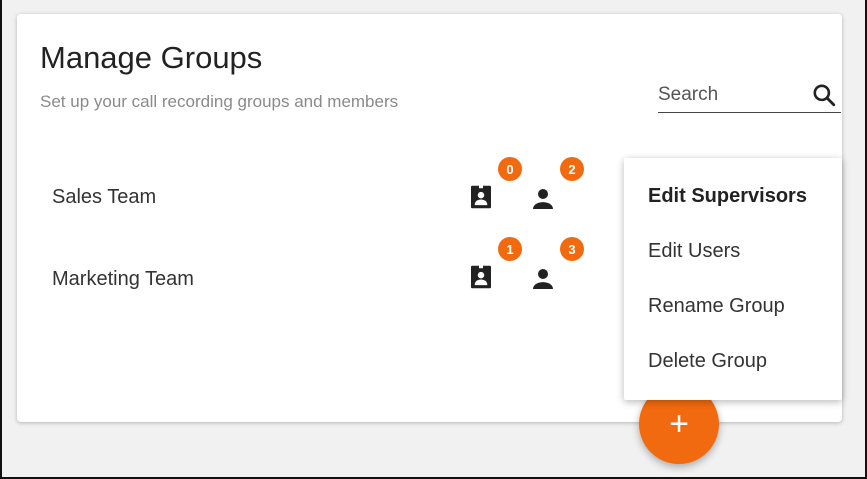 This screenshot has height=479, width=867. I want to click on users-count-badge: 2, so click(572, 169).